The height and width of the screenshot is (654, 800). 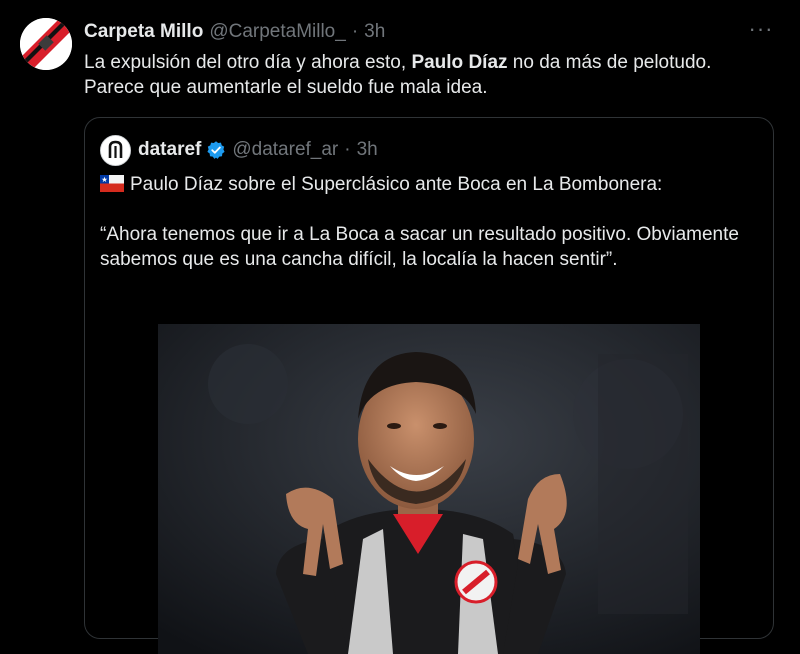 What do you see at coordinates (112, 183) in the screenshot?
I see `chile-flag-icon` at bounding box center [112, 183].